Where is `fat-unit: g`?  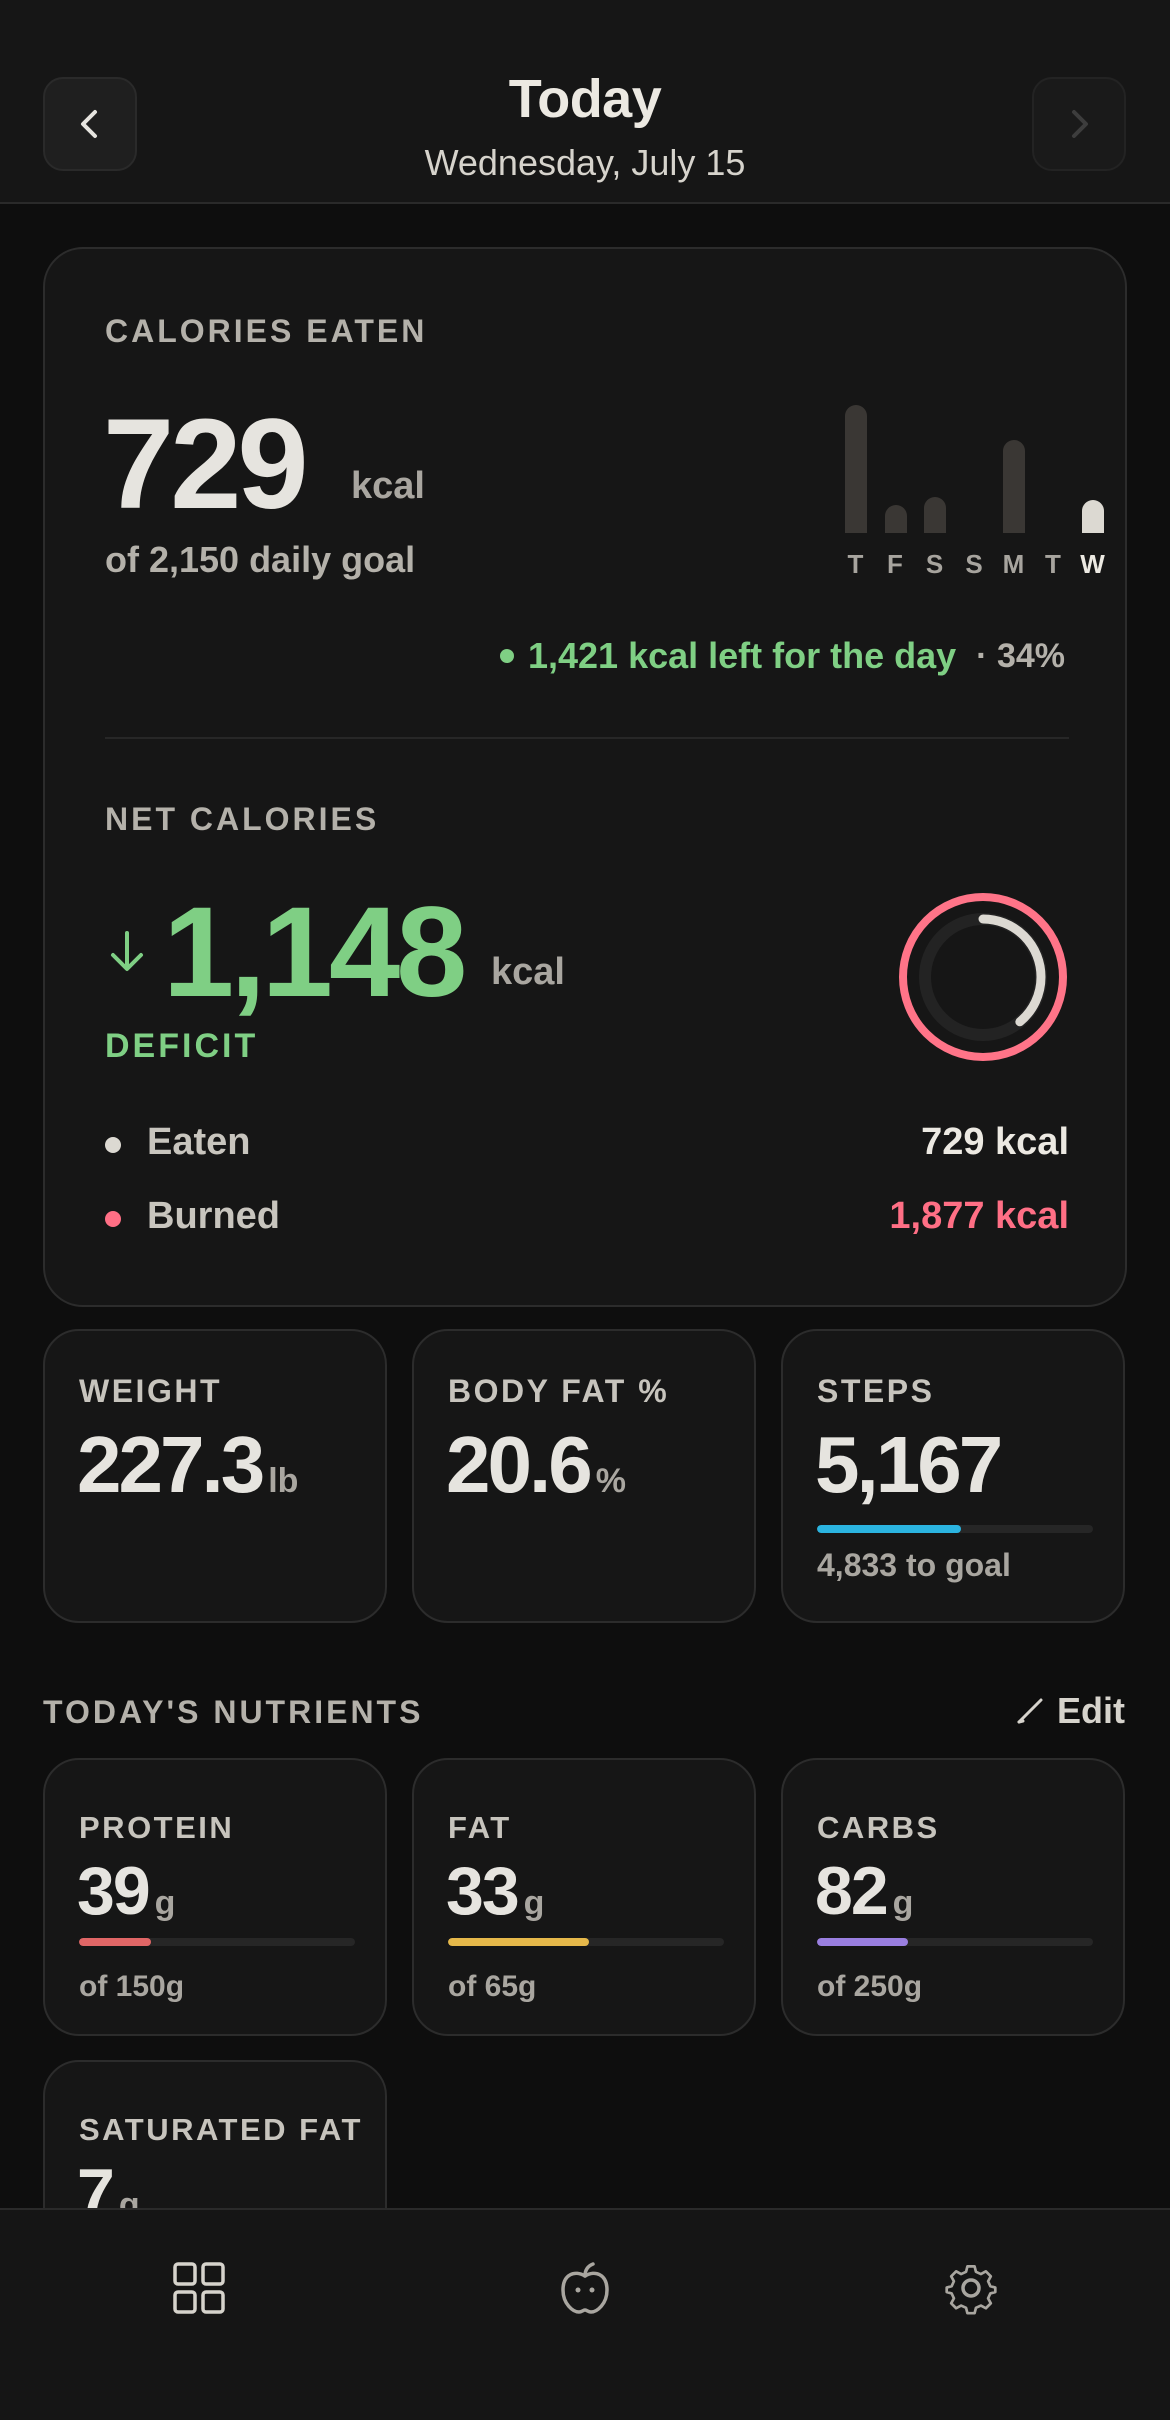
fat-unit: g is located at coordinates (534, 1903).